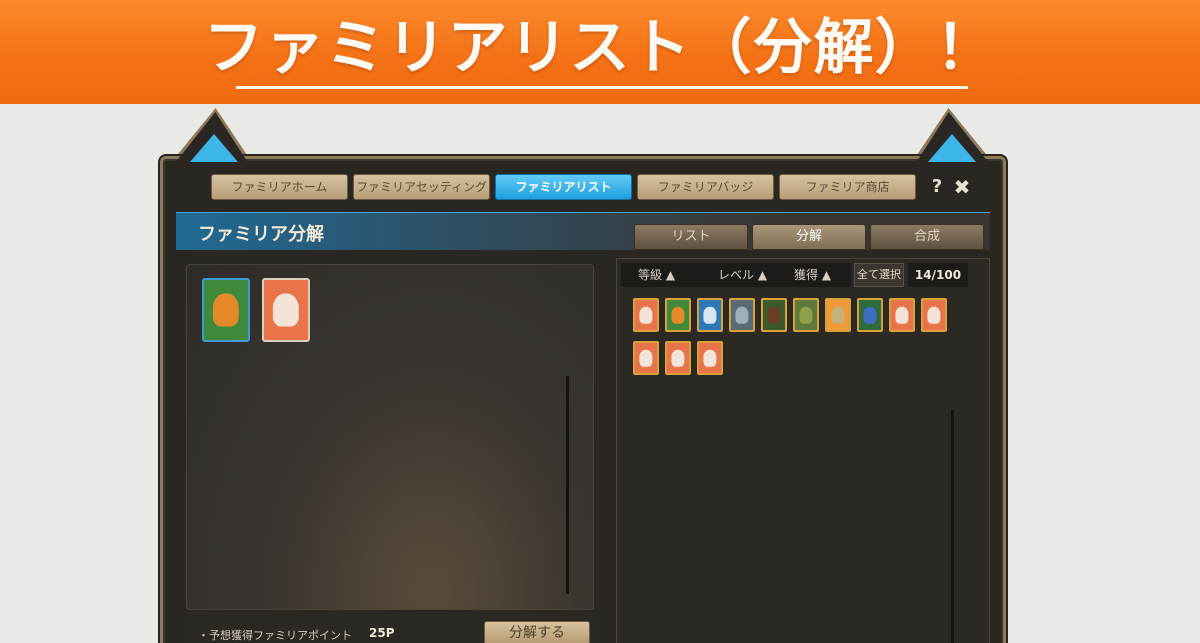 The width and height of the screenshot is (1200, 643). Describe the element at coordinates (567, 485) in the screenshot. I see `left-scrollbar` at that location.